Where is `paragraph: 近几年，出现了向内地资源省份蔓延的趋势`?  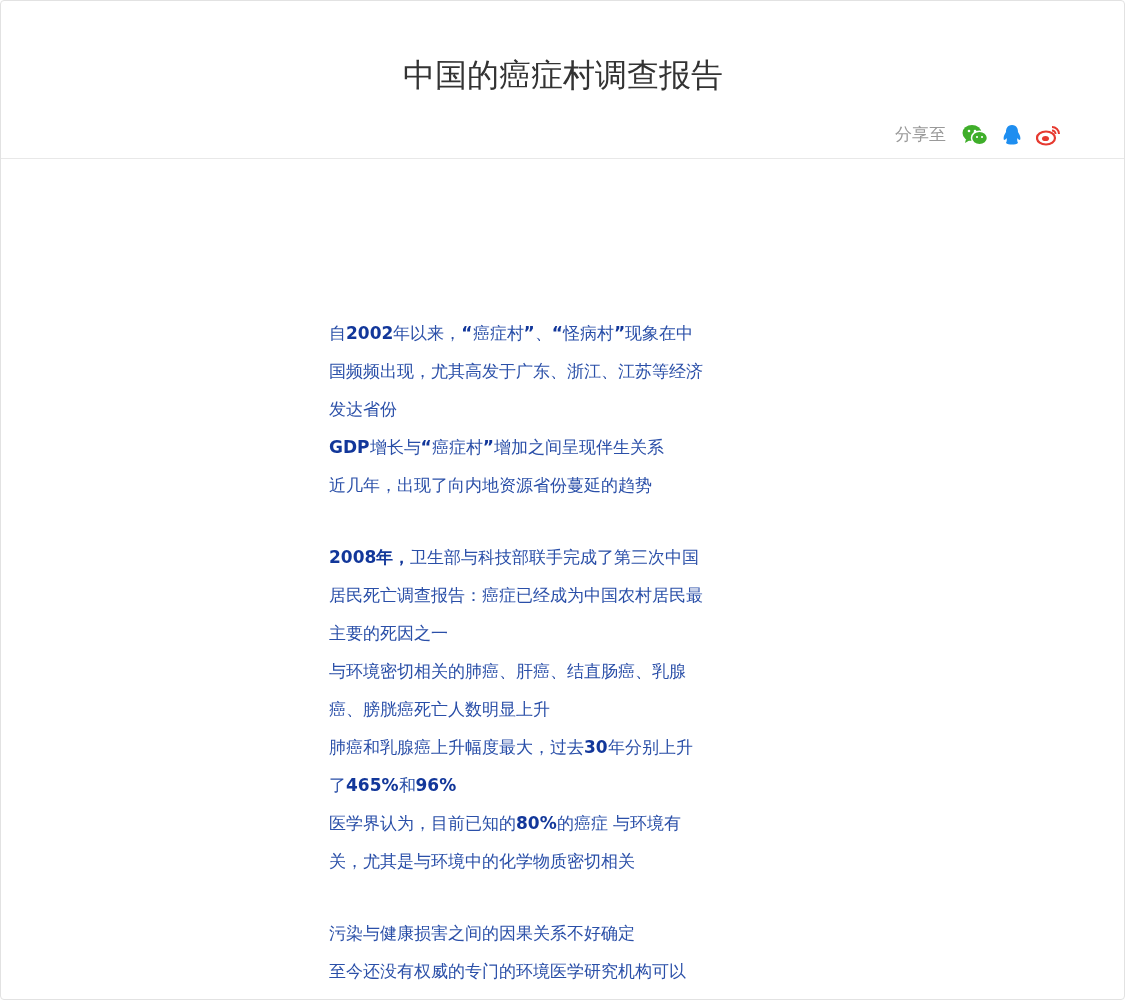 paragraph: 近几年，出现了向内地资源省份蔓延的趋势 is located at coordinates (491, 485).